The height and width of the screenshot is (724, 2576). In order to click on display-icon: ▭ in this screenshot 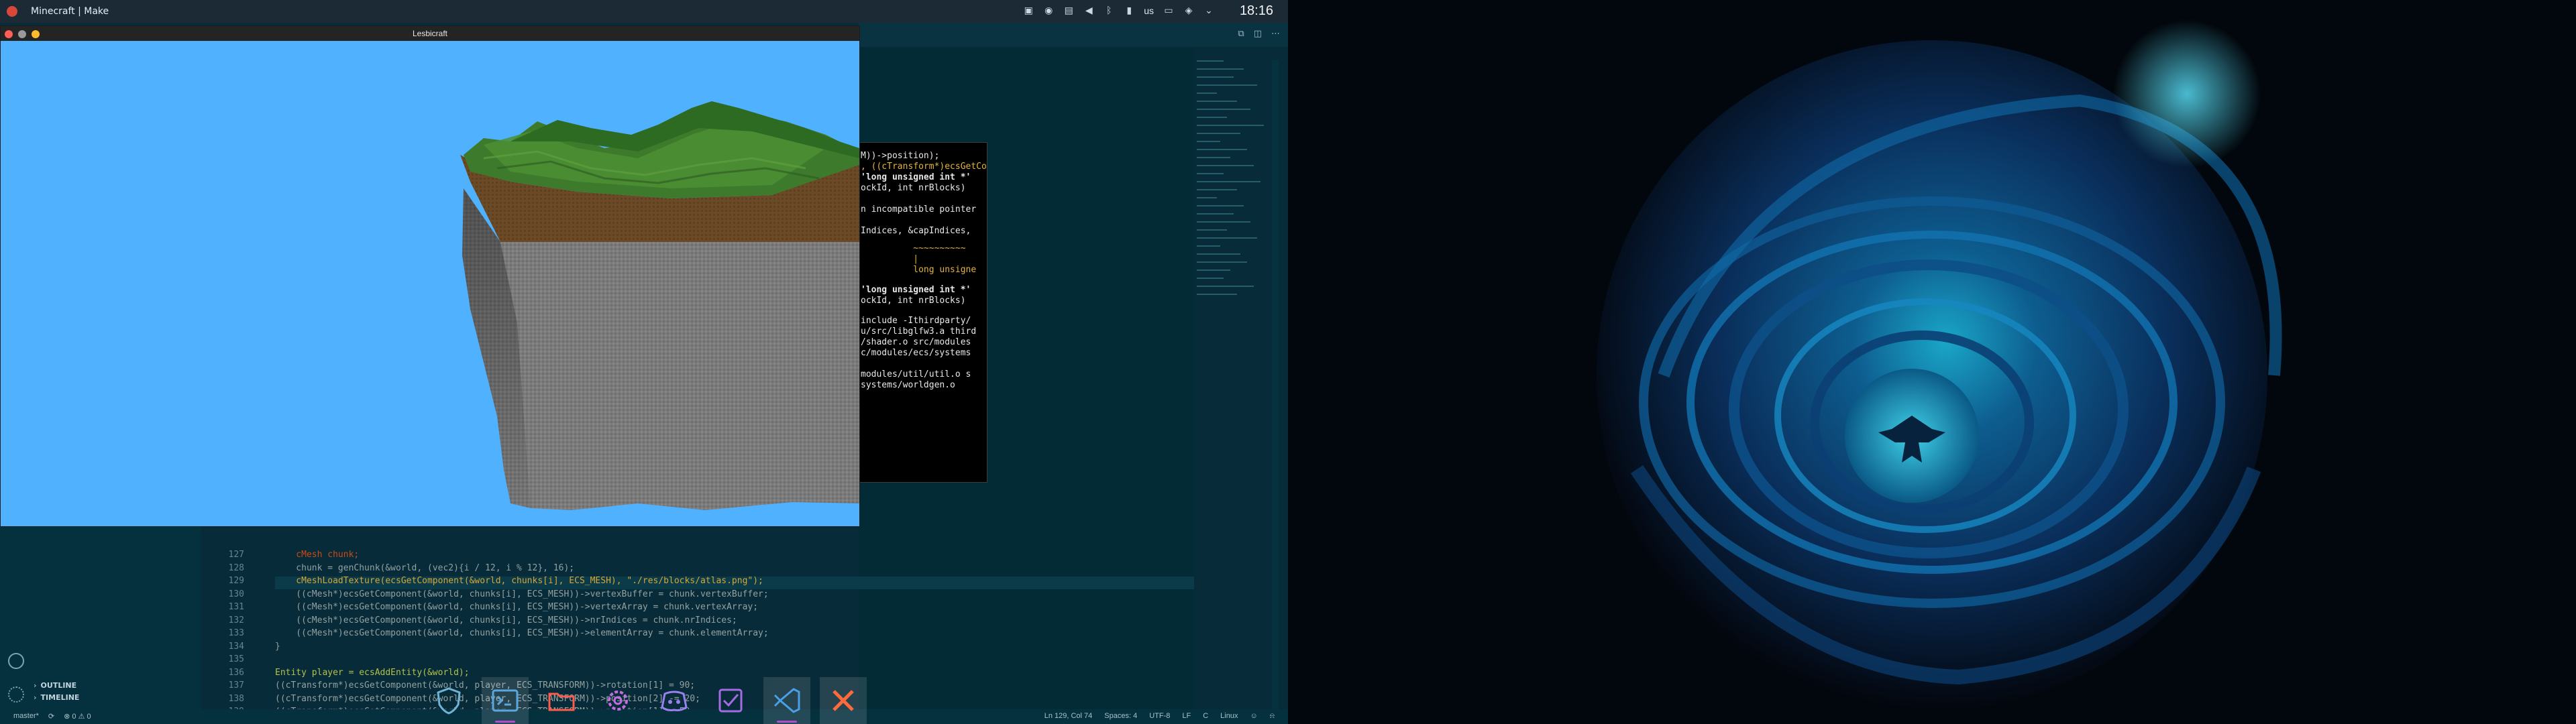, I will do `click(1168, 10)`.